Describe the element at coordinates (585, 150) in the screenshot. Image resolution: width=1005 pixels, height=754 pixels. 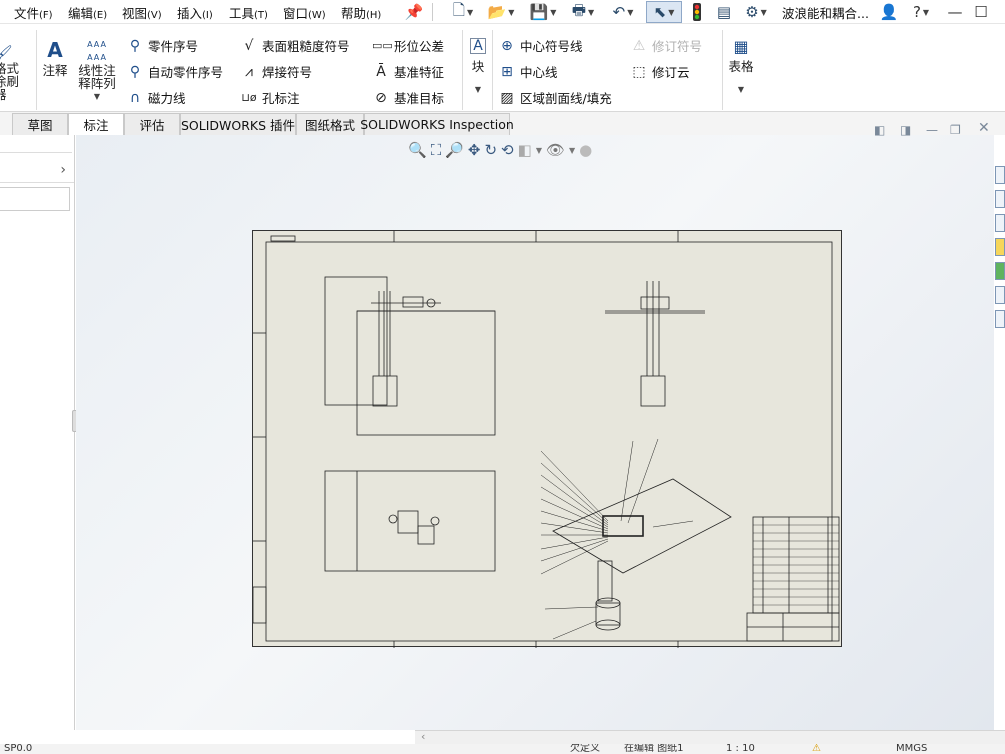
I see `appearance-sphere-icon: ●` at that location.